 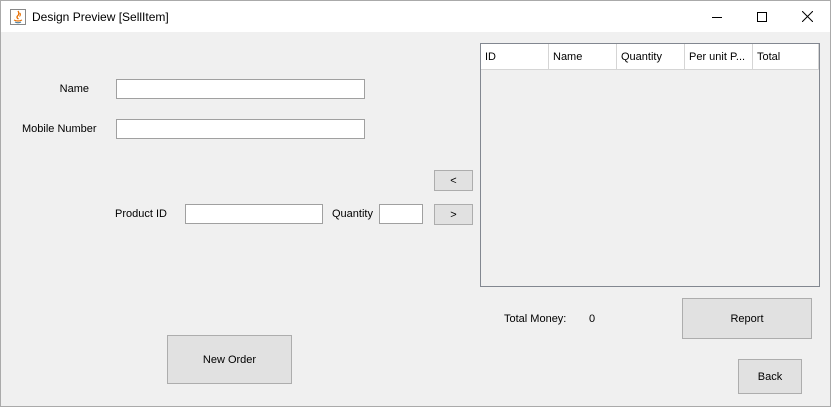 I want to click on mobile-number-input, so click(x=240, y=129).